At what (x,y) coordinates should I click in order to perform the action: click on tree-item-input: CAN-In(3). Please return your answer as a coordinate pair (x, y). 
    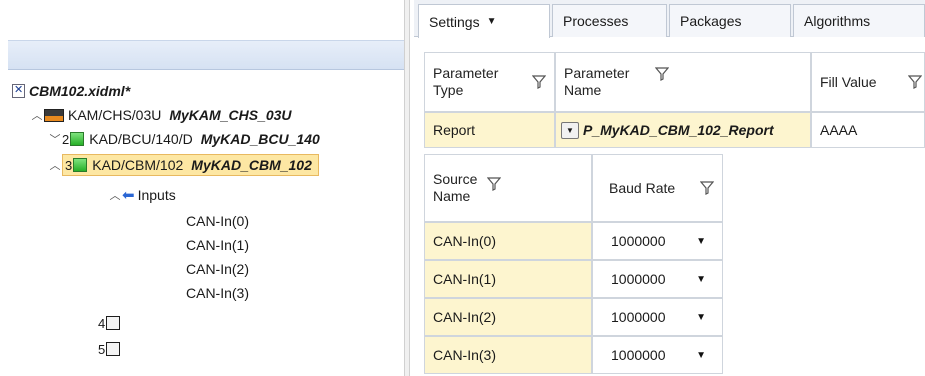
    Looking at the image, I should click on (217, 293).